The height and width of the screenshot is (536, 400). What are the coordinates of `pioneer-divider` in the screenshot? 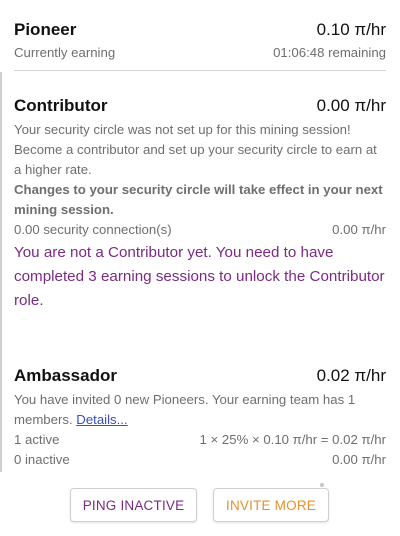 It's located at (200, 70).